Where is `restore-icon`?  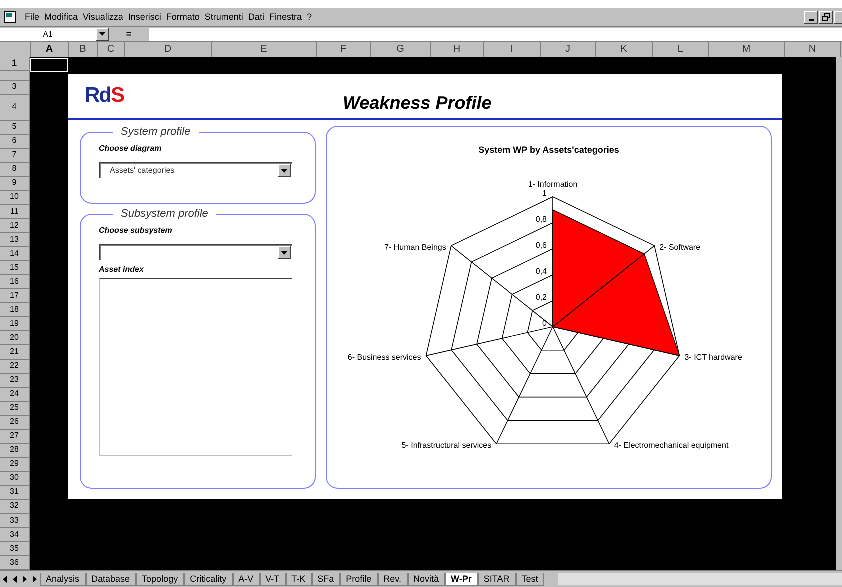 restore-icon is located at coordinates (826, 17).